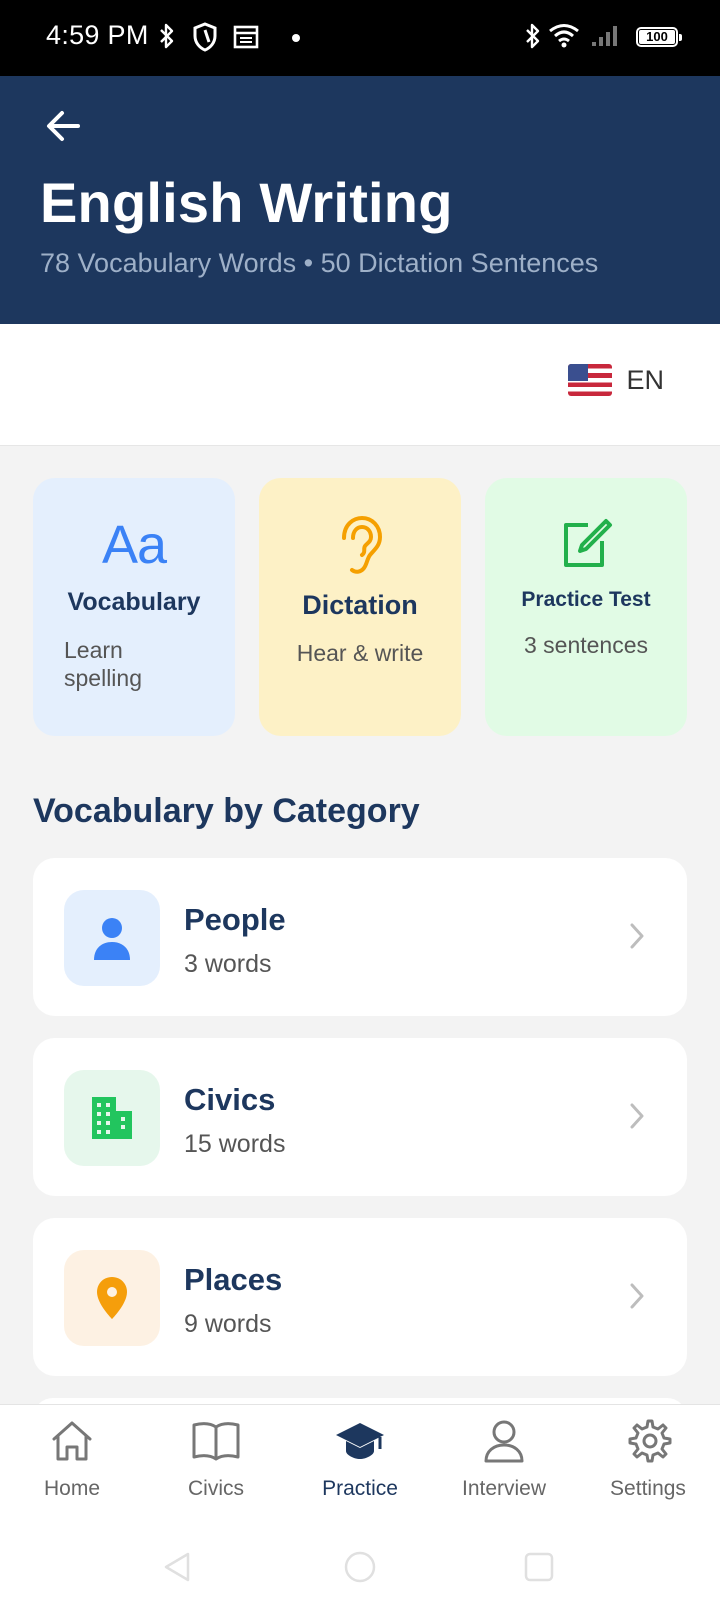  Describe the element at coordinates (216, 1468) in the screenshot. I see `nav-civics: Civics` at that location.